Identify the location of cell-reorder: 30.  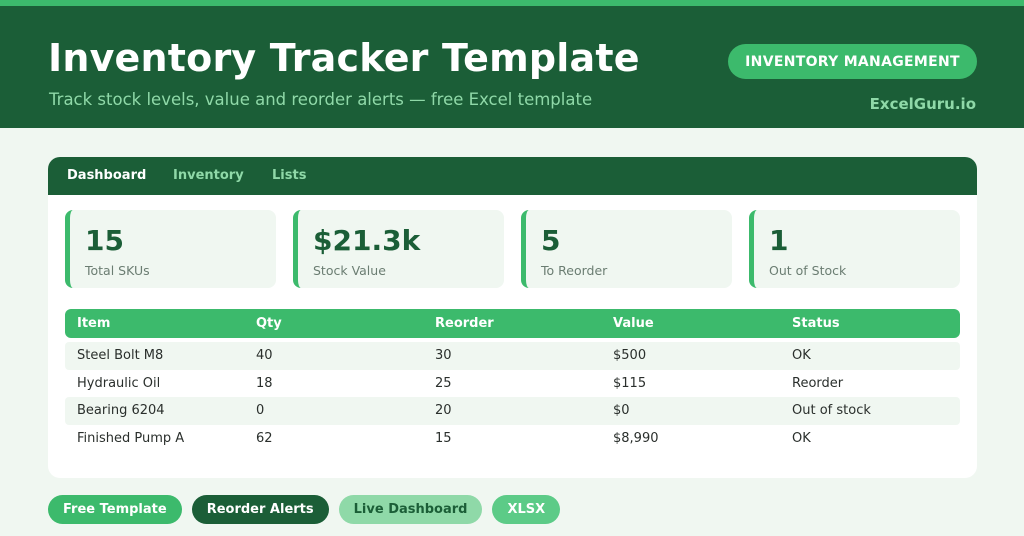
(443, 355).